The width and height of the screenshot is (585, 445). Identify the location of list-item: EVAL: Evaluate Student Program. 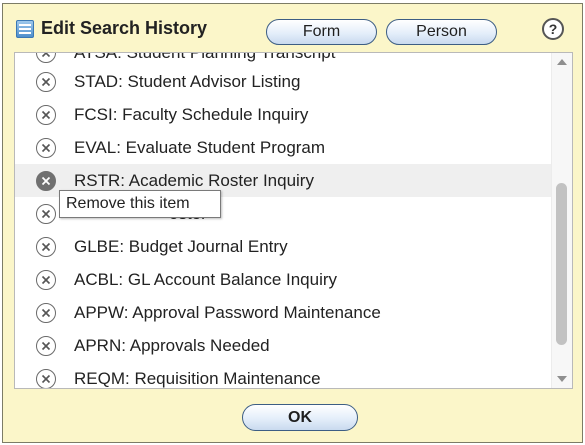
(284, 147).